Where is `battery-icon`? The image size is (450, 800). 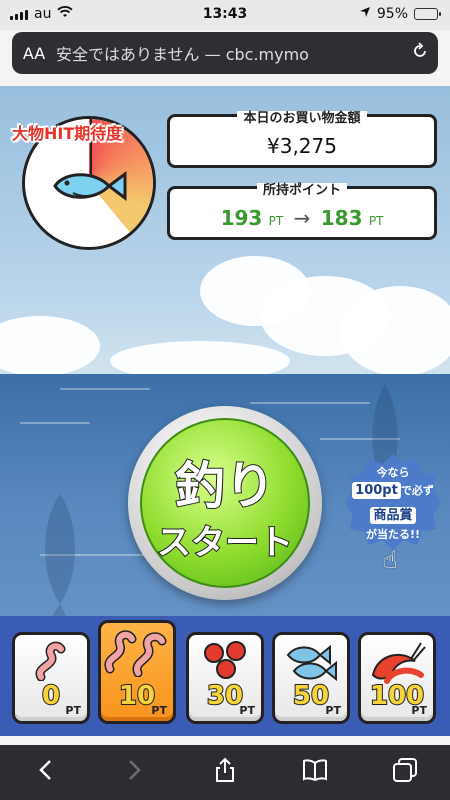
battery-icon is located at coordinates (427, 14).